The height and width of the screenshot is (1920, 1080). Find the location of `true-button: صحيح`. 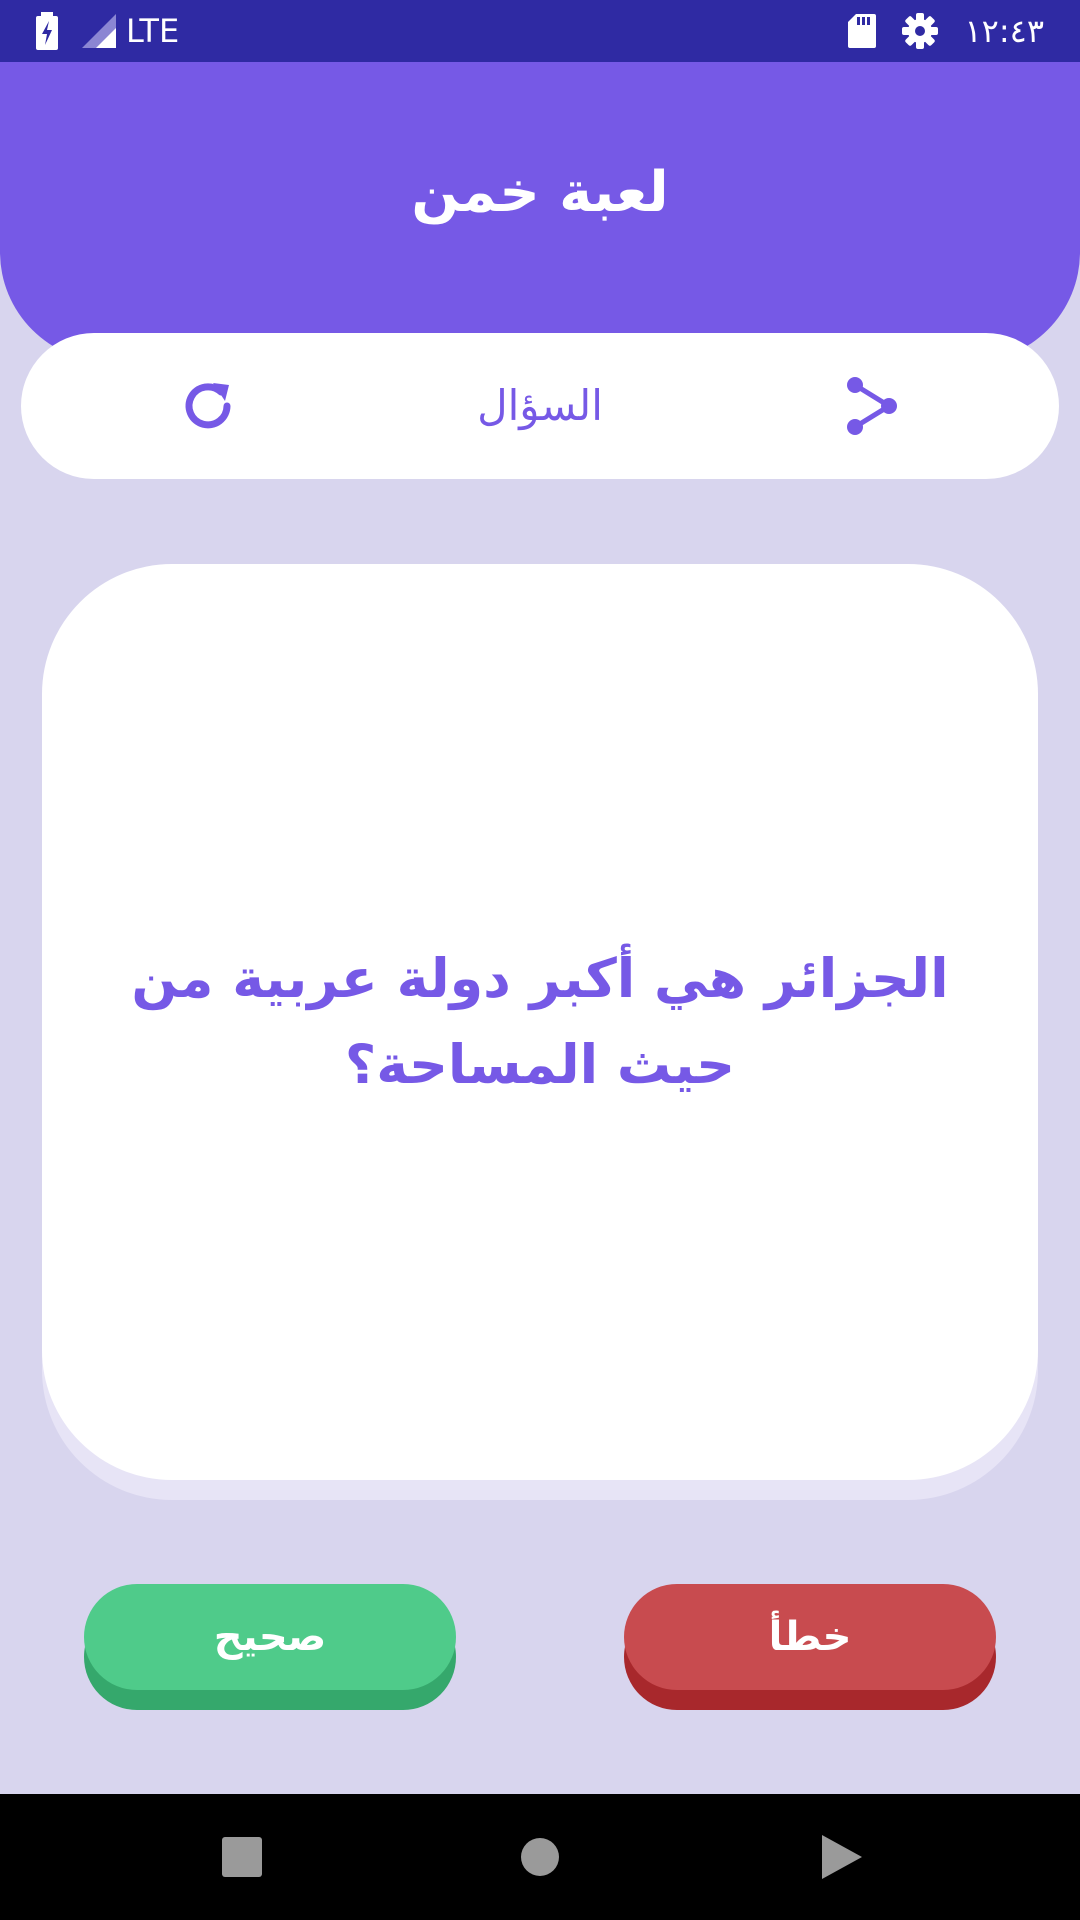

true-button: صحيح is located at coordinates (270, 1637).